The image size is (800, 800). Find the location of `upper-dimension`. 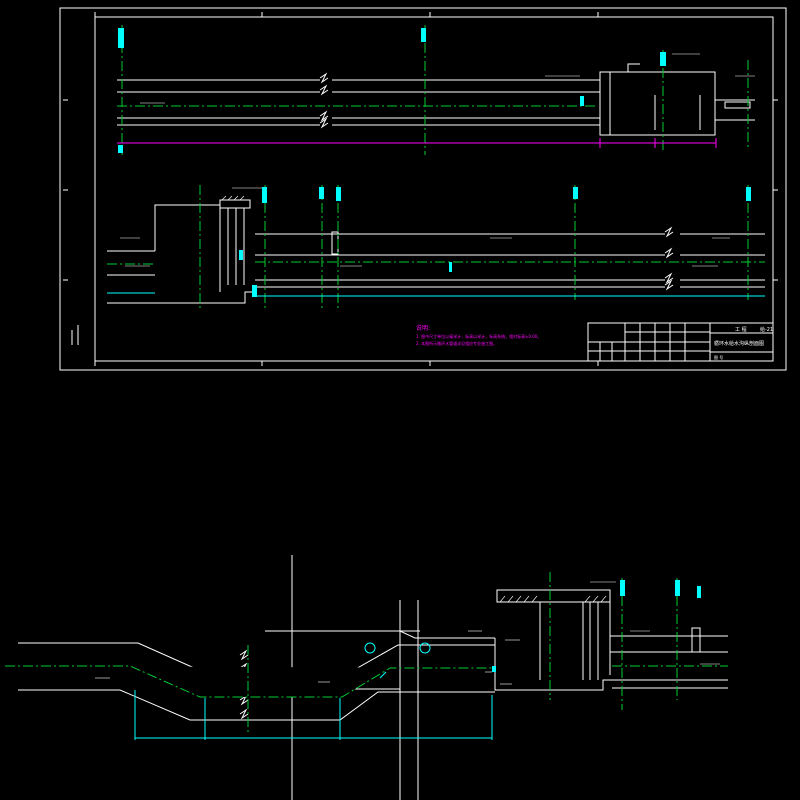

upper-dimension is located at coordinates (417, 143).